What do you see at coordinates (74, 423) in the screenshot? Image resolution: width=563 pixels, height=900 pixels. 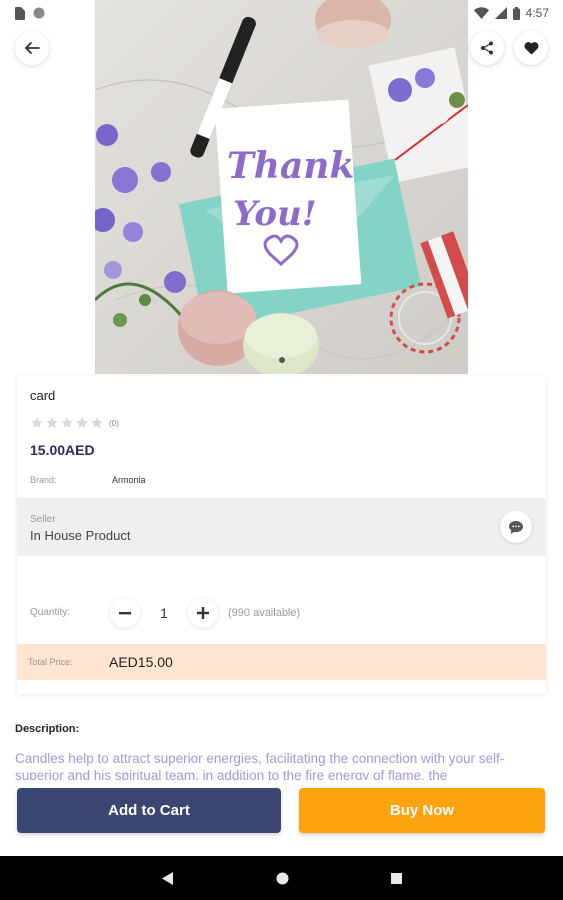 I see `rating-stars: (0)` at bounding box center [74, 423].